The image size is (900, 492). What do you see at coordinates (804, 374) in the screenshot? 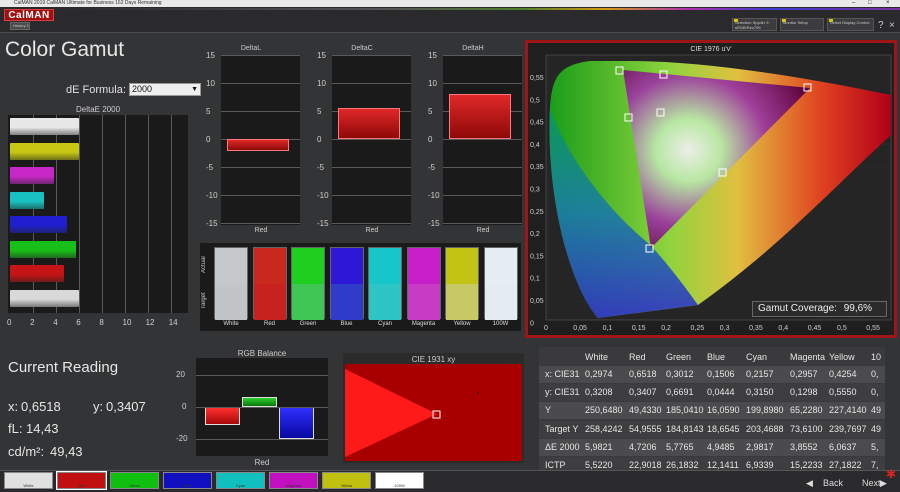
I see `table-cell: 0,2957` at bounding box center [804, 374].